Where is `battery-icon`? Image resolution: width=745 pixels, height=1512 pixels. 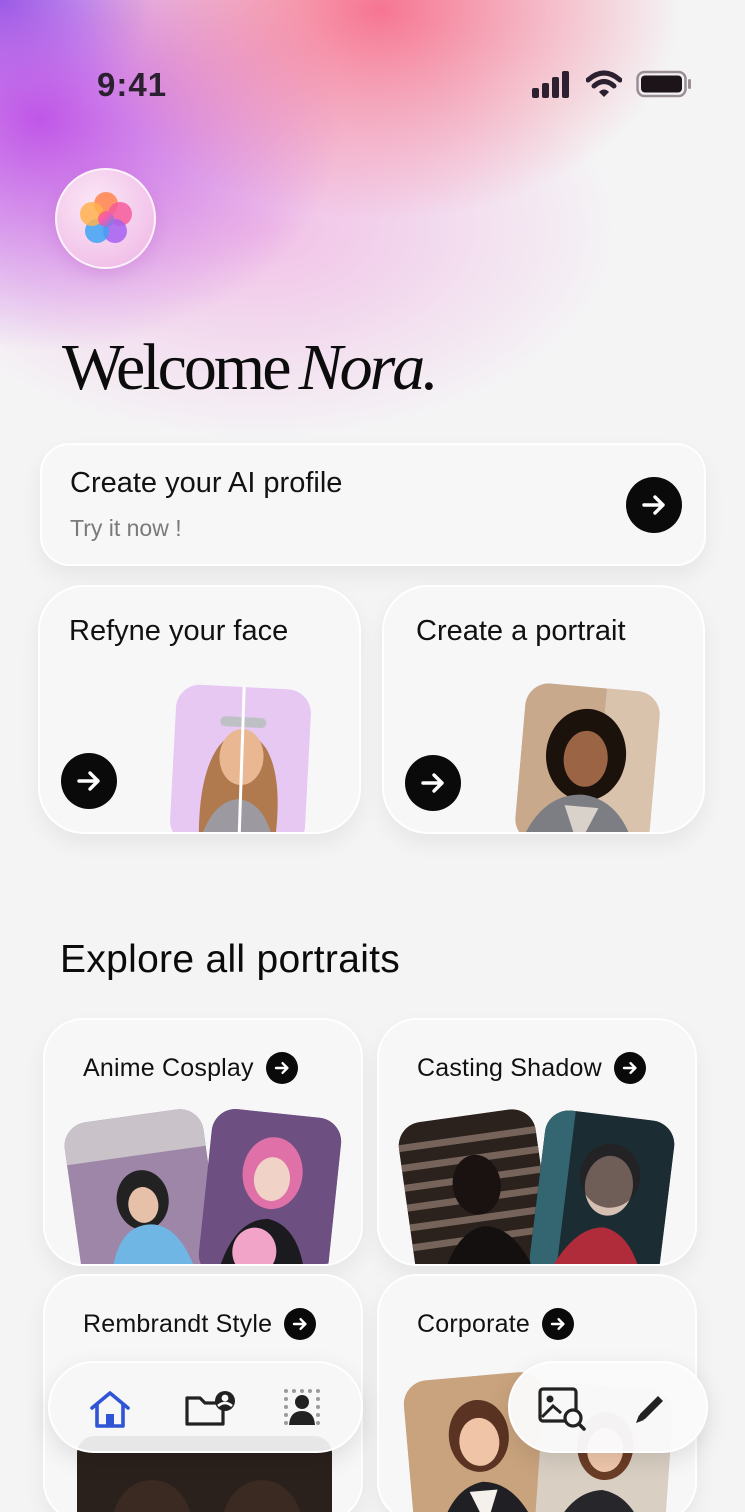
battery-icon is located at coordinates (663, 84).